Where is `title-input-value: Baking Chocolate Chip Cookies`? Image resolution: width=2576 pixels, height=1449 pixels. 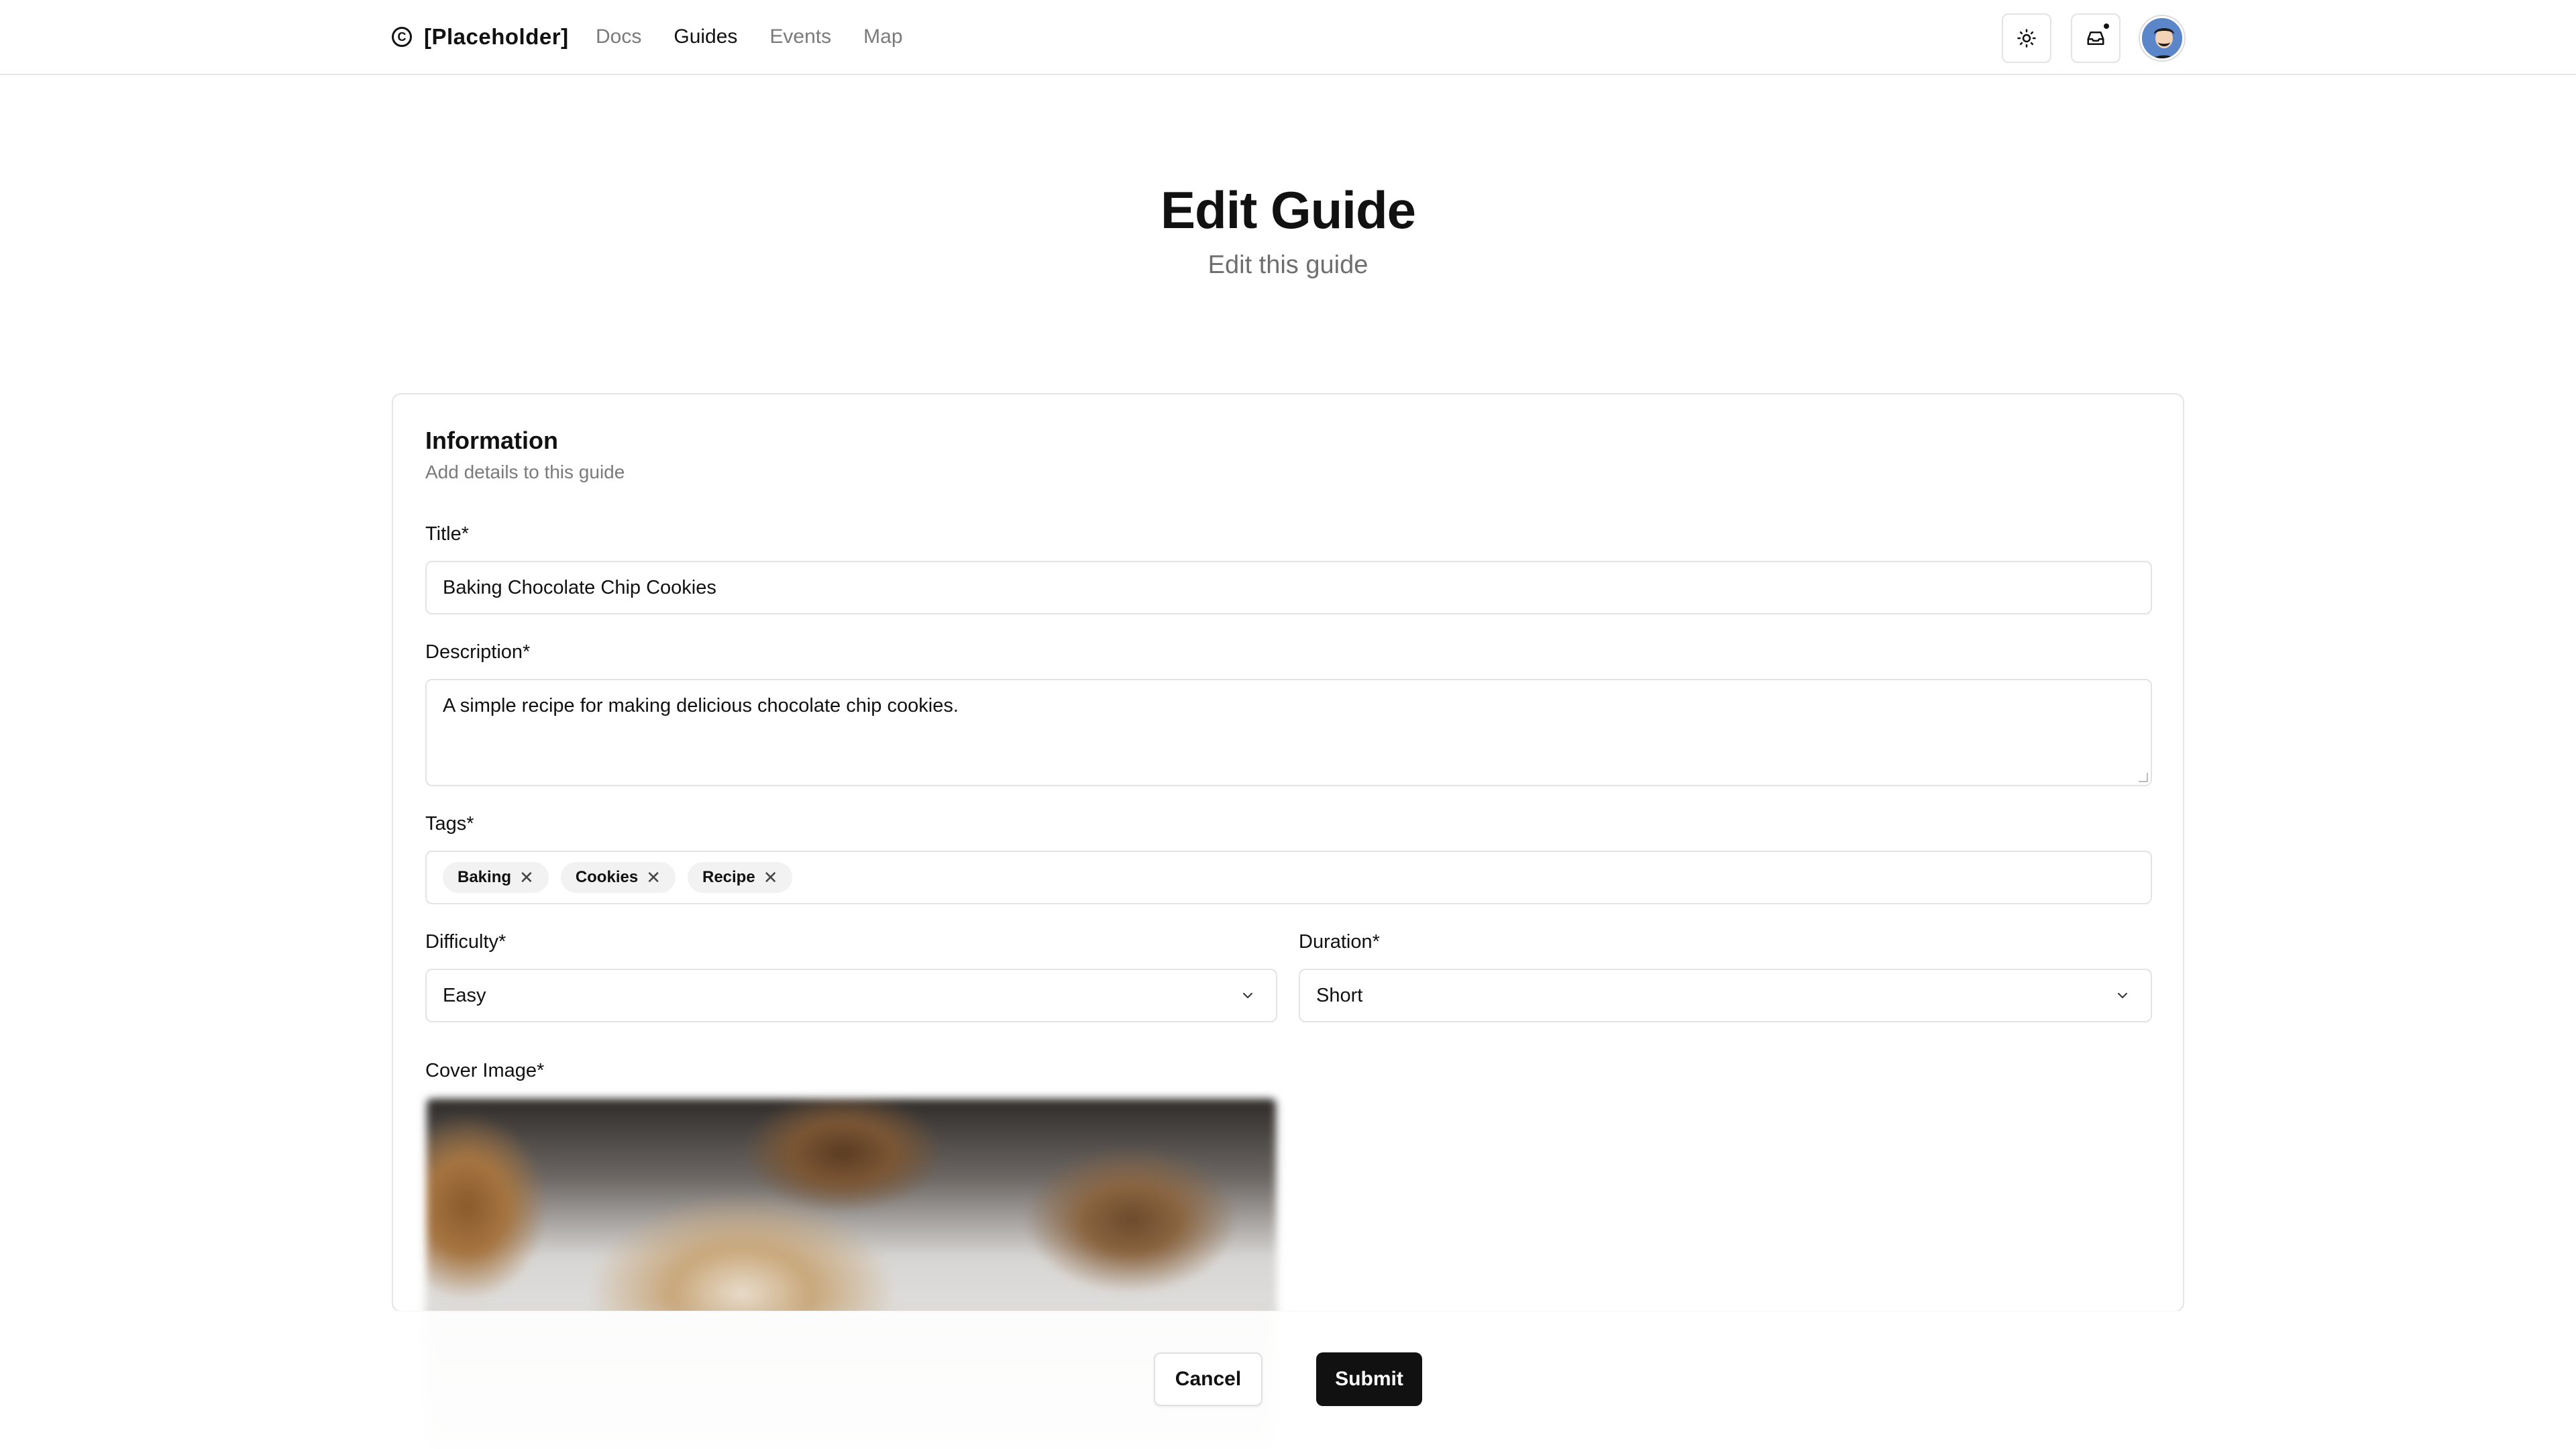
title-input-value: Baking Chocolate Chip Cookies is located at coordinates (579, 587).